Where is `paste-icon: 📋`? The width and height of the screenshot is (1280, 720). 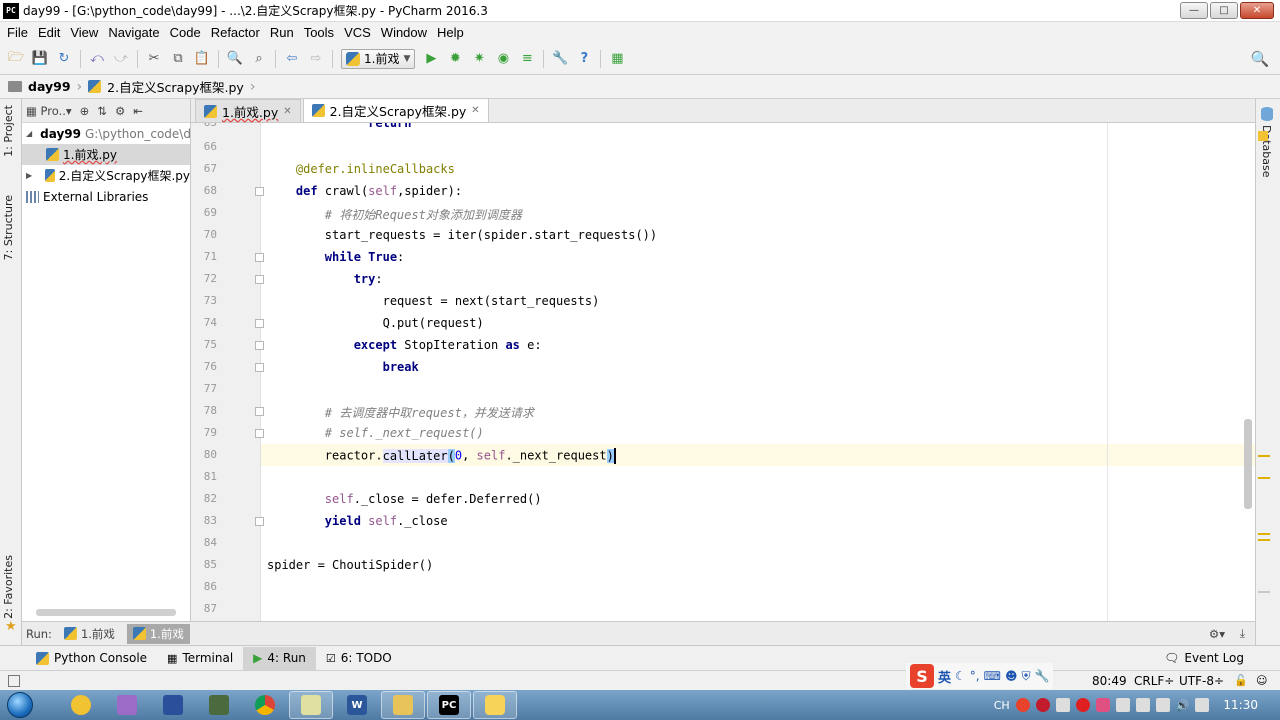 paste-icon: 📋 is located at coordinates (202, 59).